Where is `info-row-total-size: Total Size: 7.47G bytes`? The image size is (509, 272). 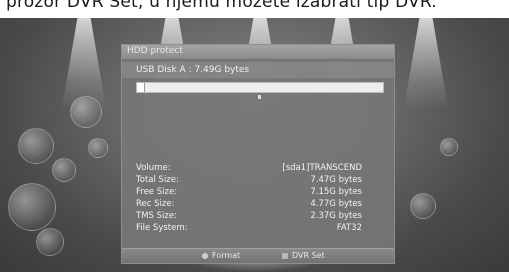 info-row-total-size: Total Size: 7.47G bytes is located at coordinates (256, 181).